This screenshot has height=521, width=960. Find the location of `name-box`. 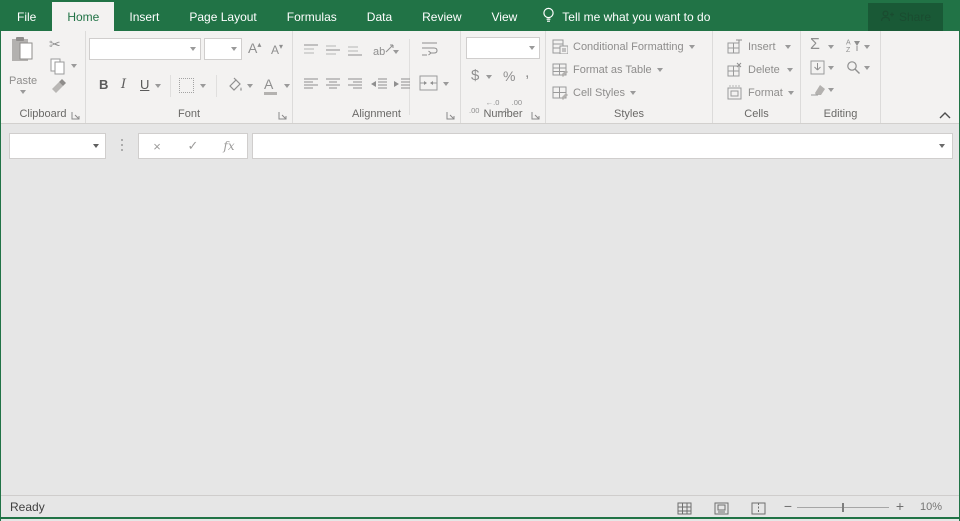

name-box is located at coordinates (57, 146).